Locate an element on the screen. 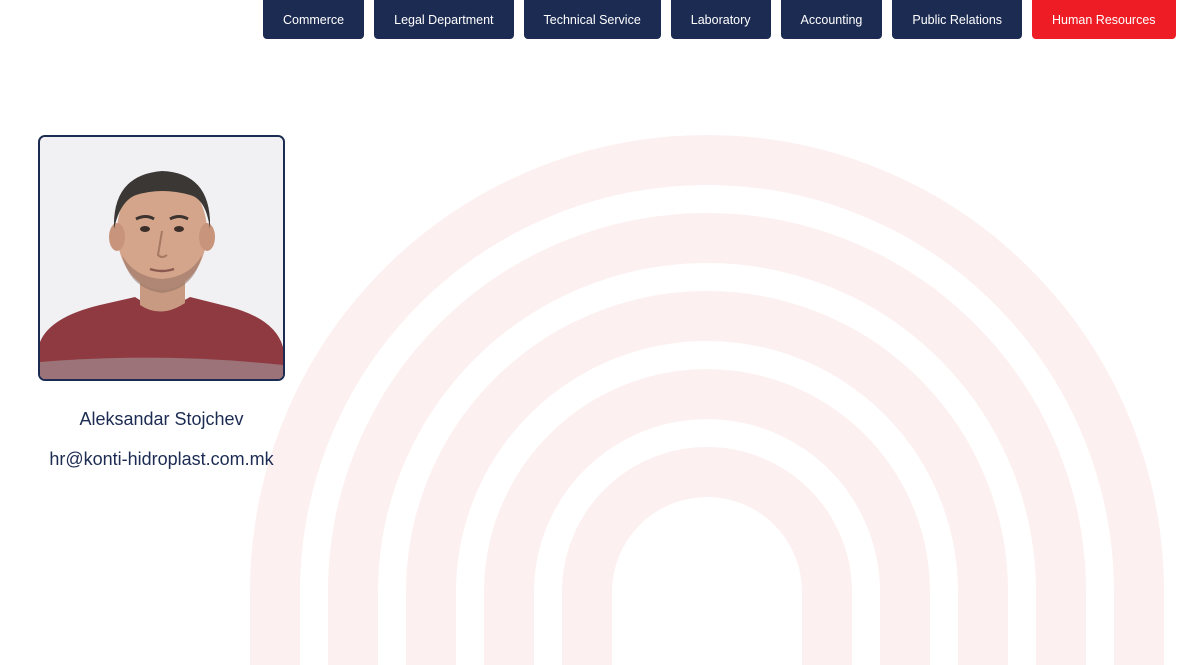  staff-name: Aleksandar Stojchev is located at coordinates (161, 419).